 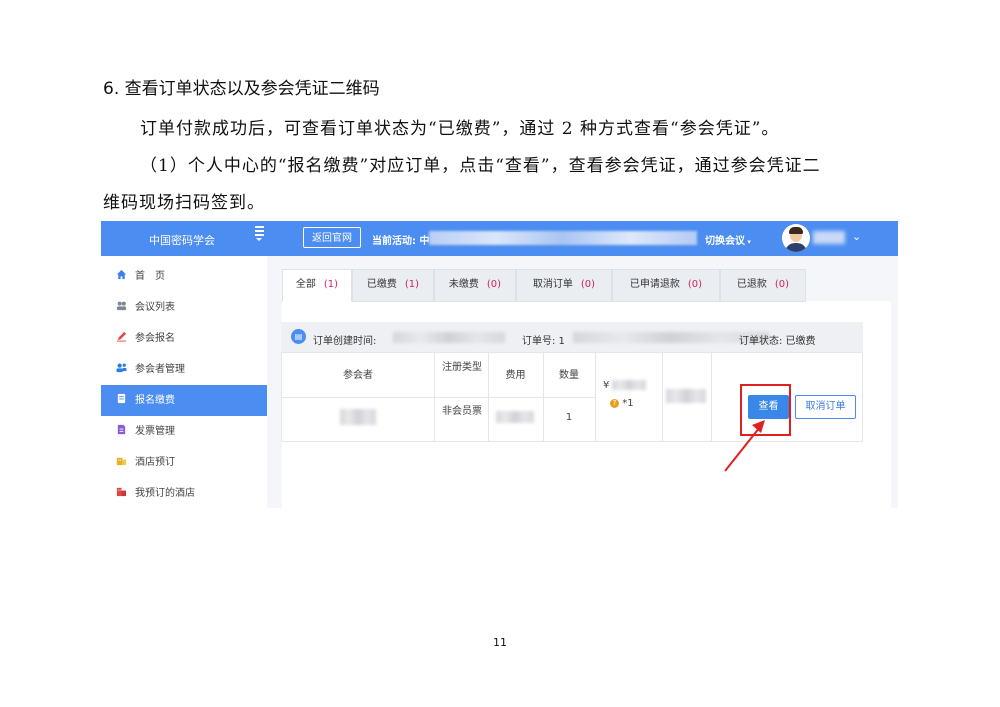 I want to click on red-arrow-icon, so click(x=744, y=446).